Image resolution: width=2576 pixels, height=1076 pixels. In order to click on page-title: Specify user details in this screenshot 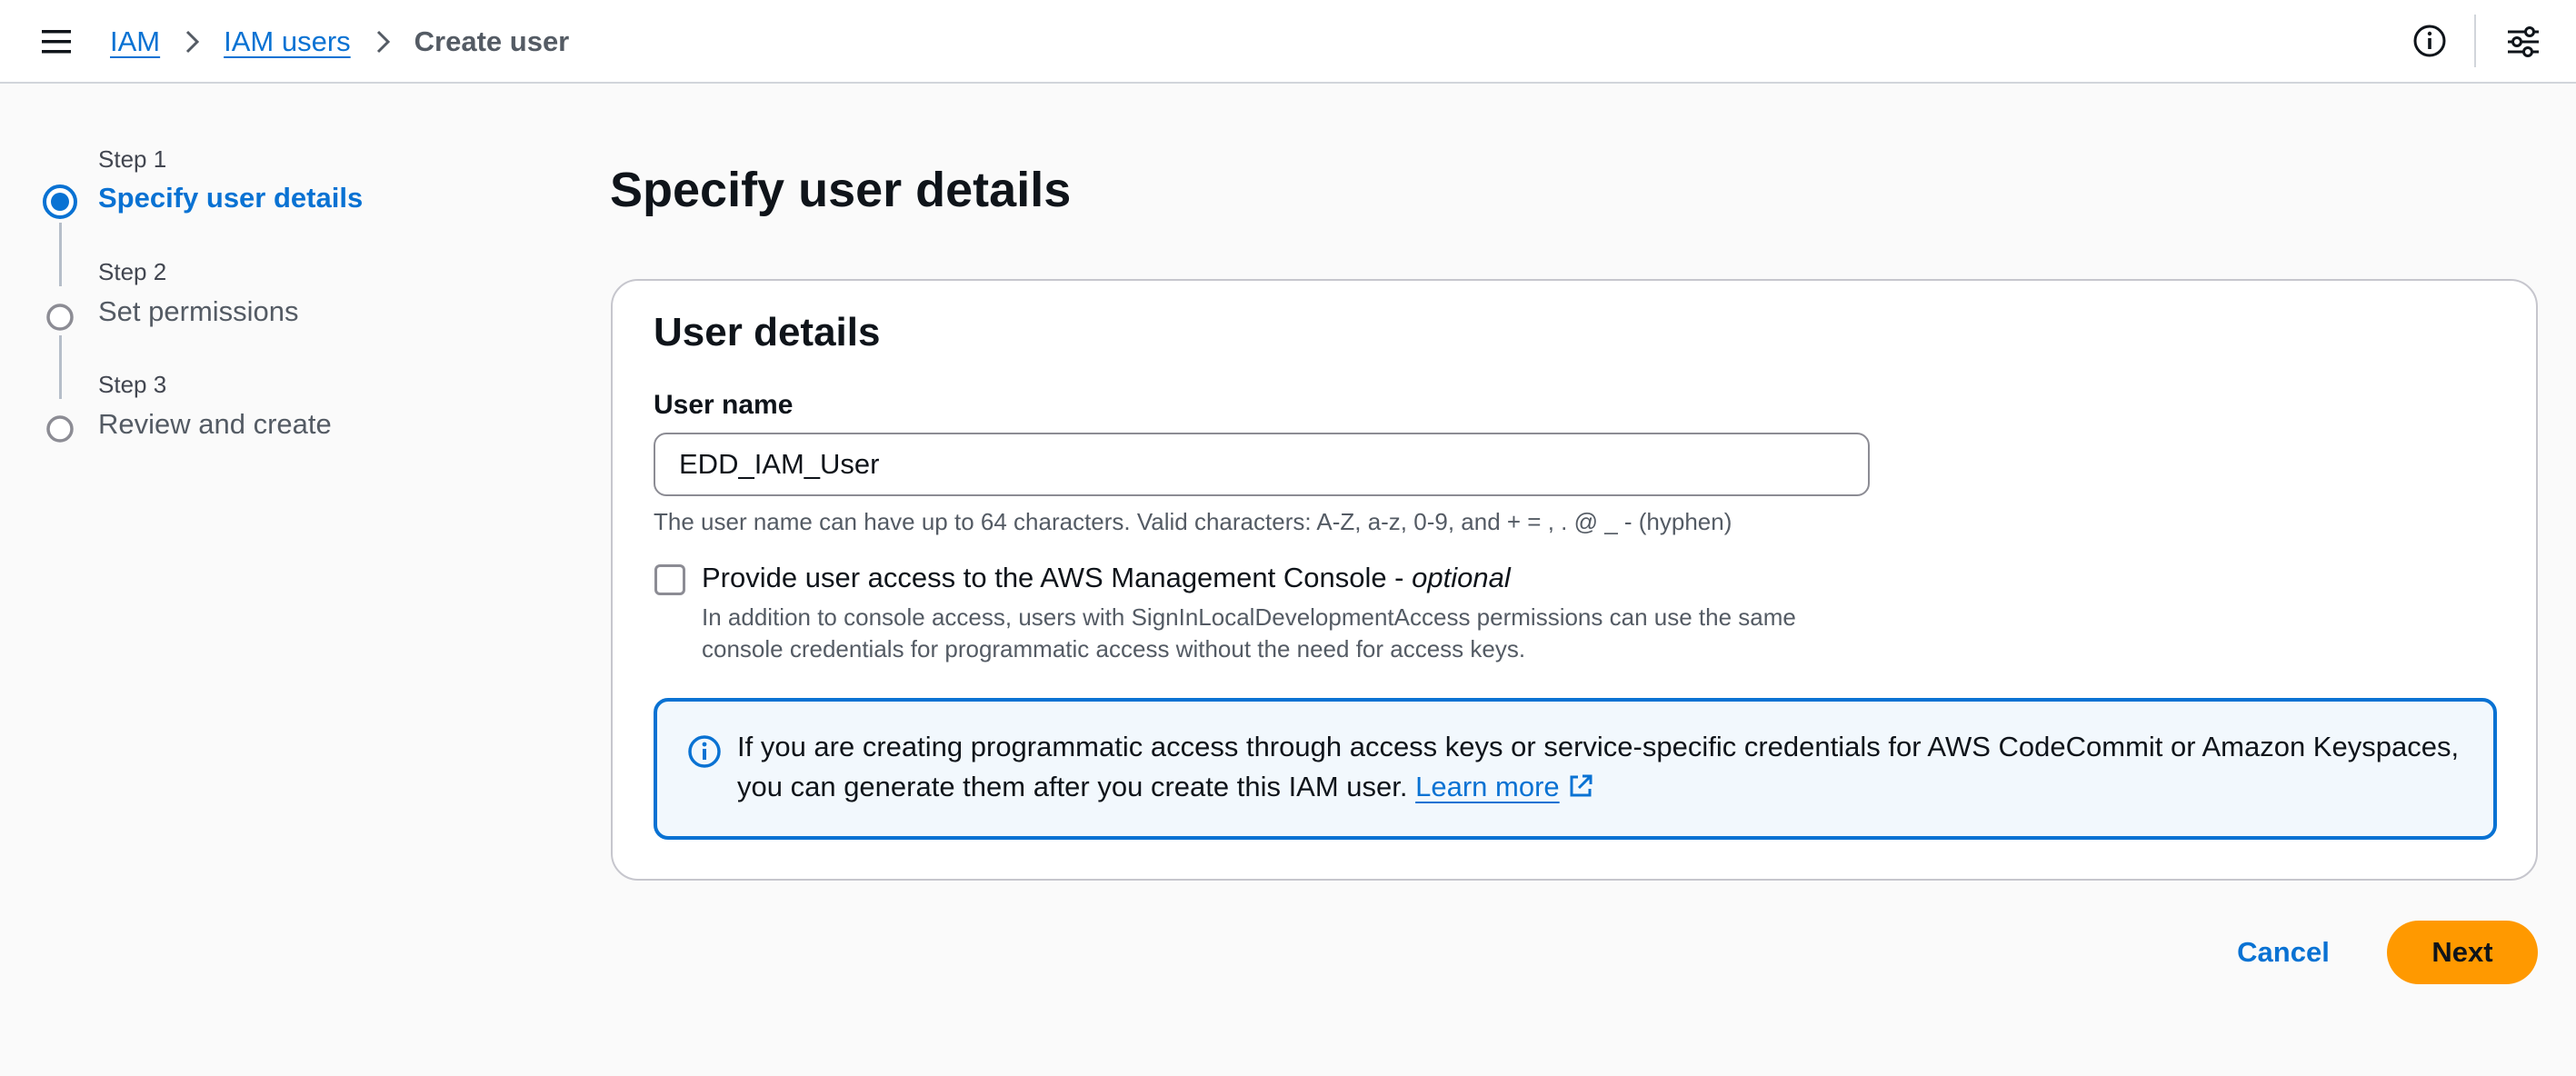, I will do `click(841, 190)`.